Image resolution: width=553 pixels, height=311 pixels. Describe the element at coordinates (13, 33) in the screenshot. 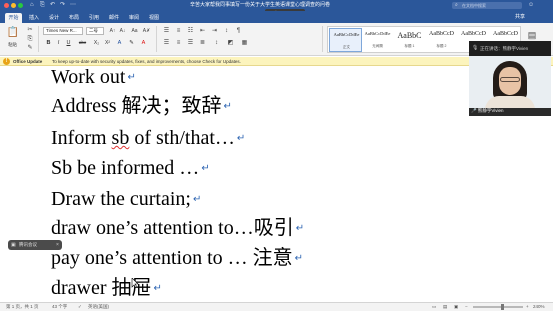

I see `paste-icon: 📋` at that location.